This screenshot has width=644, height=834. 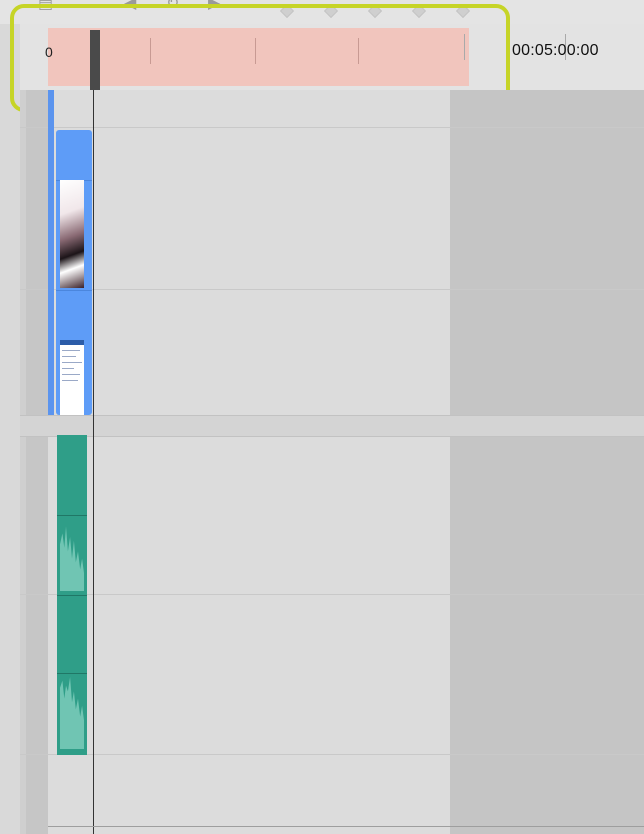 I want to click on track-header-inner, so click(x=37, y=462).